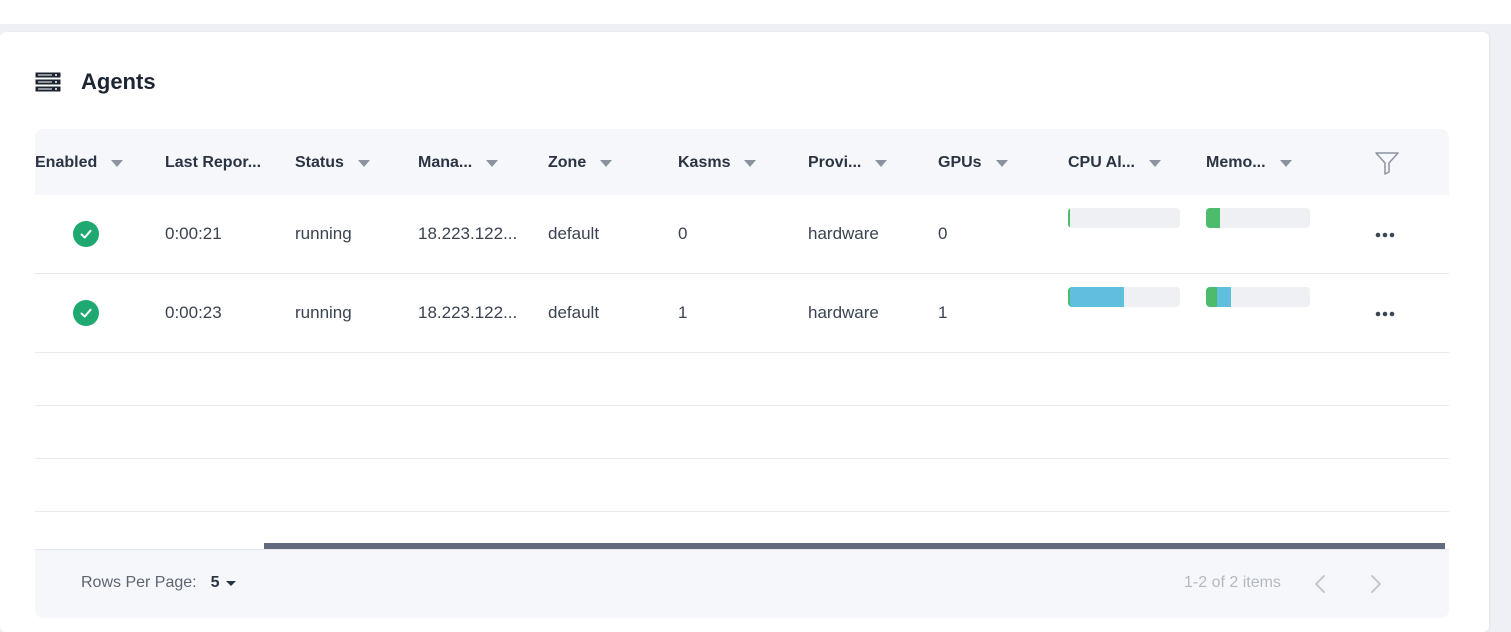 Image resolution: width=1511 pixels, height=632 pixels. I want to click on column-header-kasms: Kasms, so click(717, 163).